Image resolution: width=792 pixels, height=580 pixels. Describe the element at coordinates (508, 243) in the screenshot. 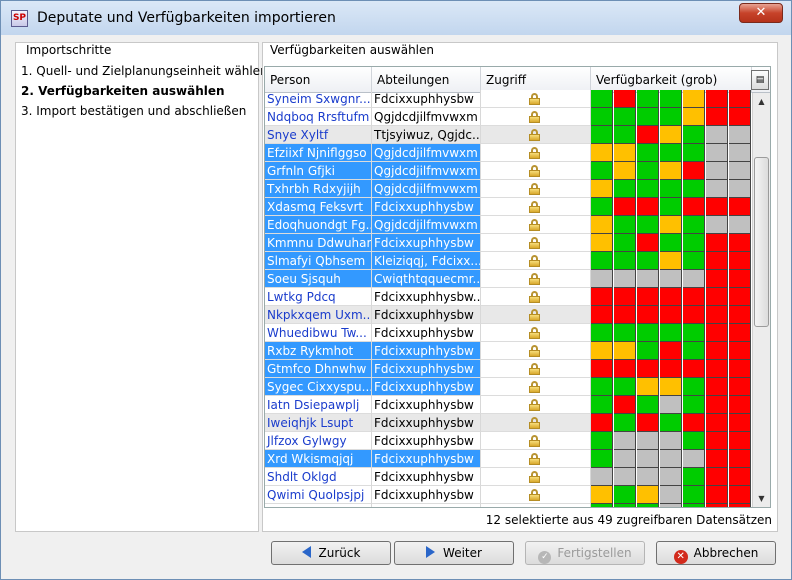

I see `table-row: Kmmnu Ddwuham Fdcixxuphhysbw` at that location.